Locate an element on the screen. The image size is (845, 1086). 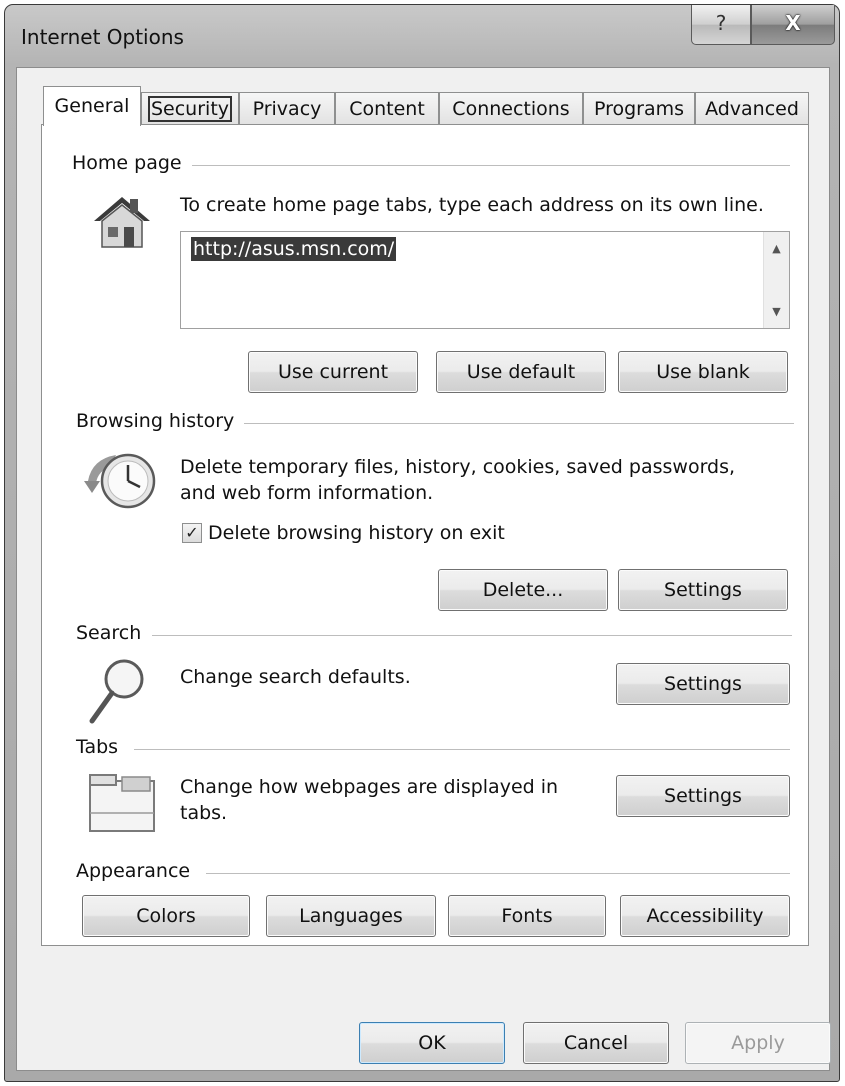
tab-label: Content is located at coordinates (387, 109).